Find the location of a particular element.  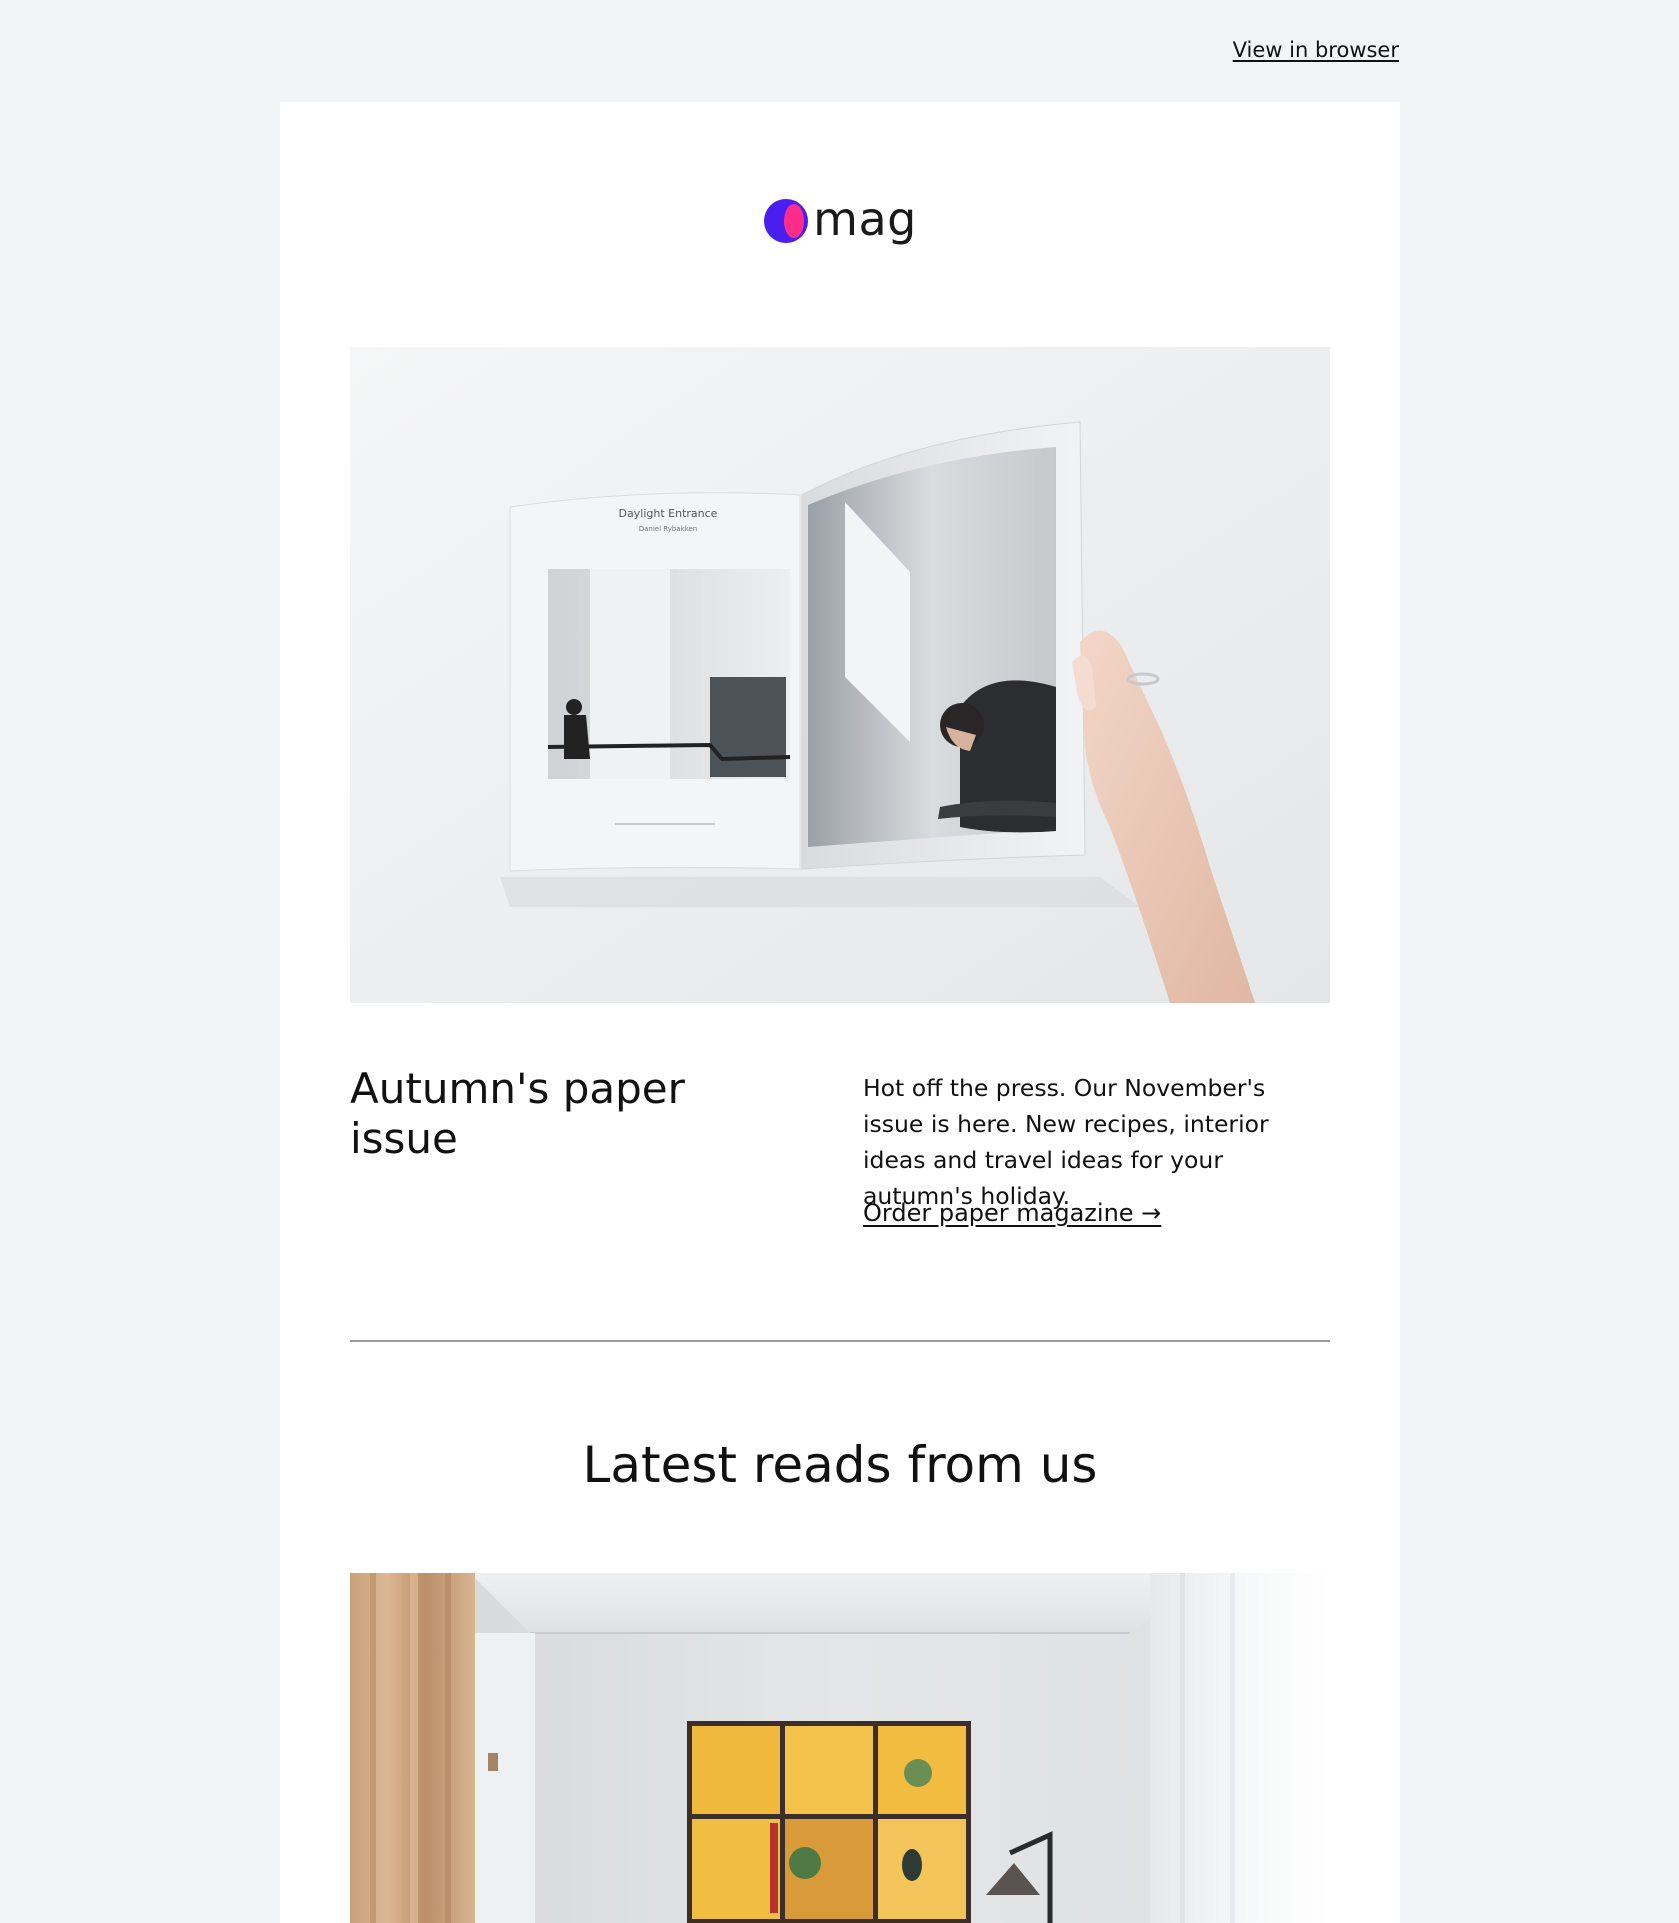

book-title-text: Daylight Entrance is located at coordinates (668, 513).